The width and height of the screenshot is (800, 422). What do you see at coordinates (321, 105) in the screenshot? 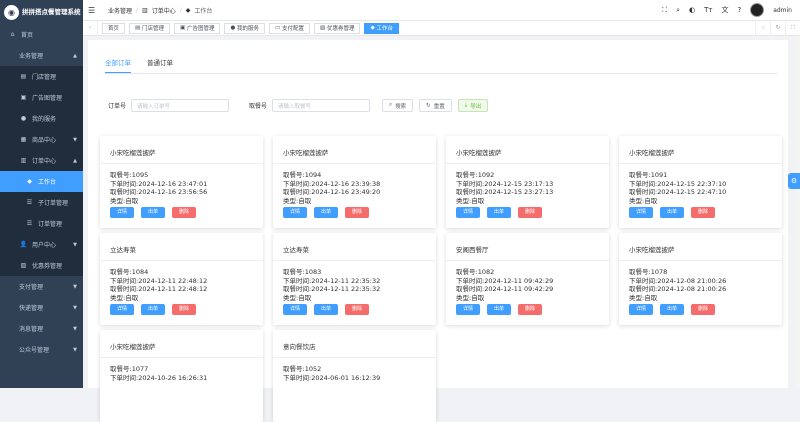
I see `pickup-no-input: 请输入取餐号` at bounding box center [321, 105].